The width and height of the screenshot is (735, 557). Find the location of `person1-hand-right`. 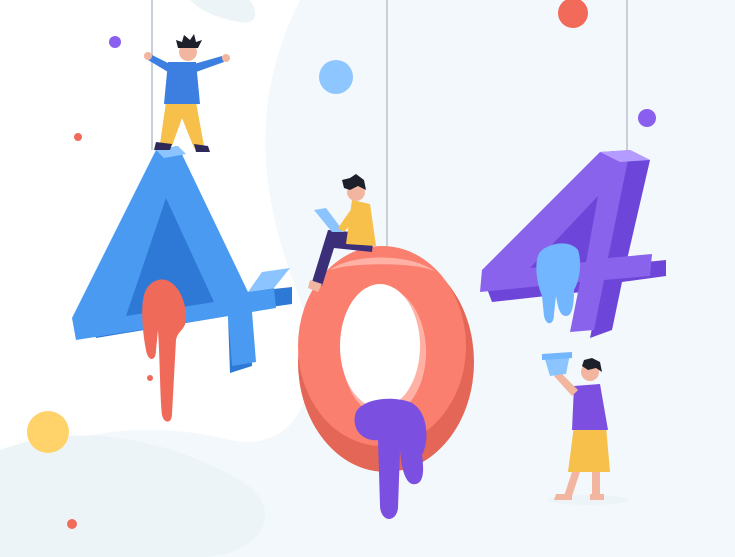

person1-hand-right is located at coordinates (226, 58).